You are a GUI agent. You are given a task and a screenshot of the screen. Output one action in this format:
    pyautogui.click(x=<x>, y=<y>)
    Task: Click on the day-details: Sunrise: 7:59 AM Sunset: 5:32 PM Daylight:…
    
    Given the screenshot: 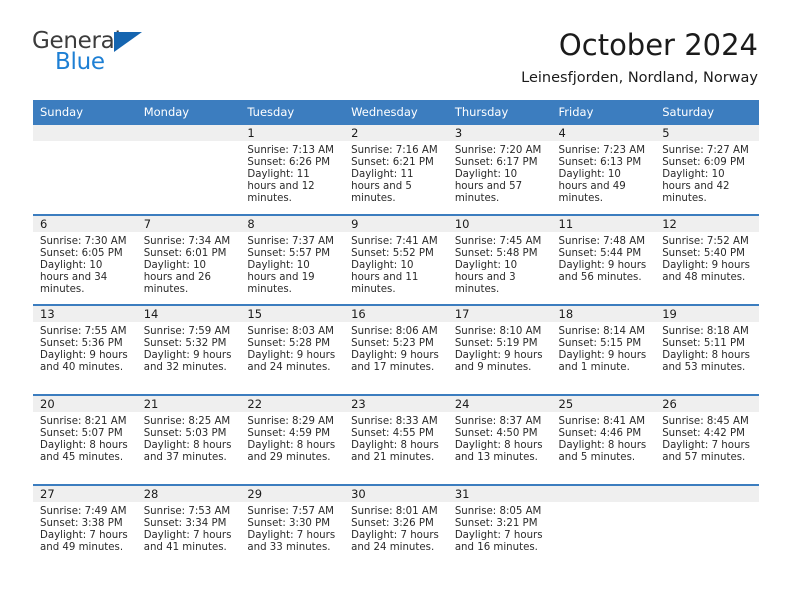 What is the action you would take?
    pyautogui.click(x=189, y=348)
    